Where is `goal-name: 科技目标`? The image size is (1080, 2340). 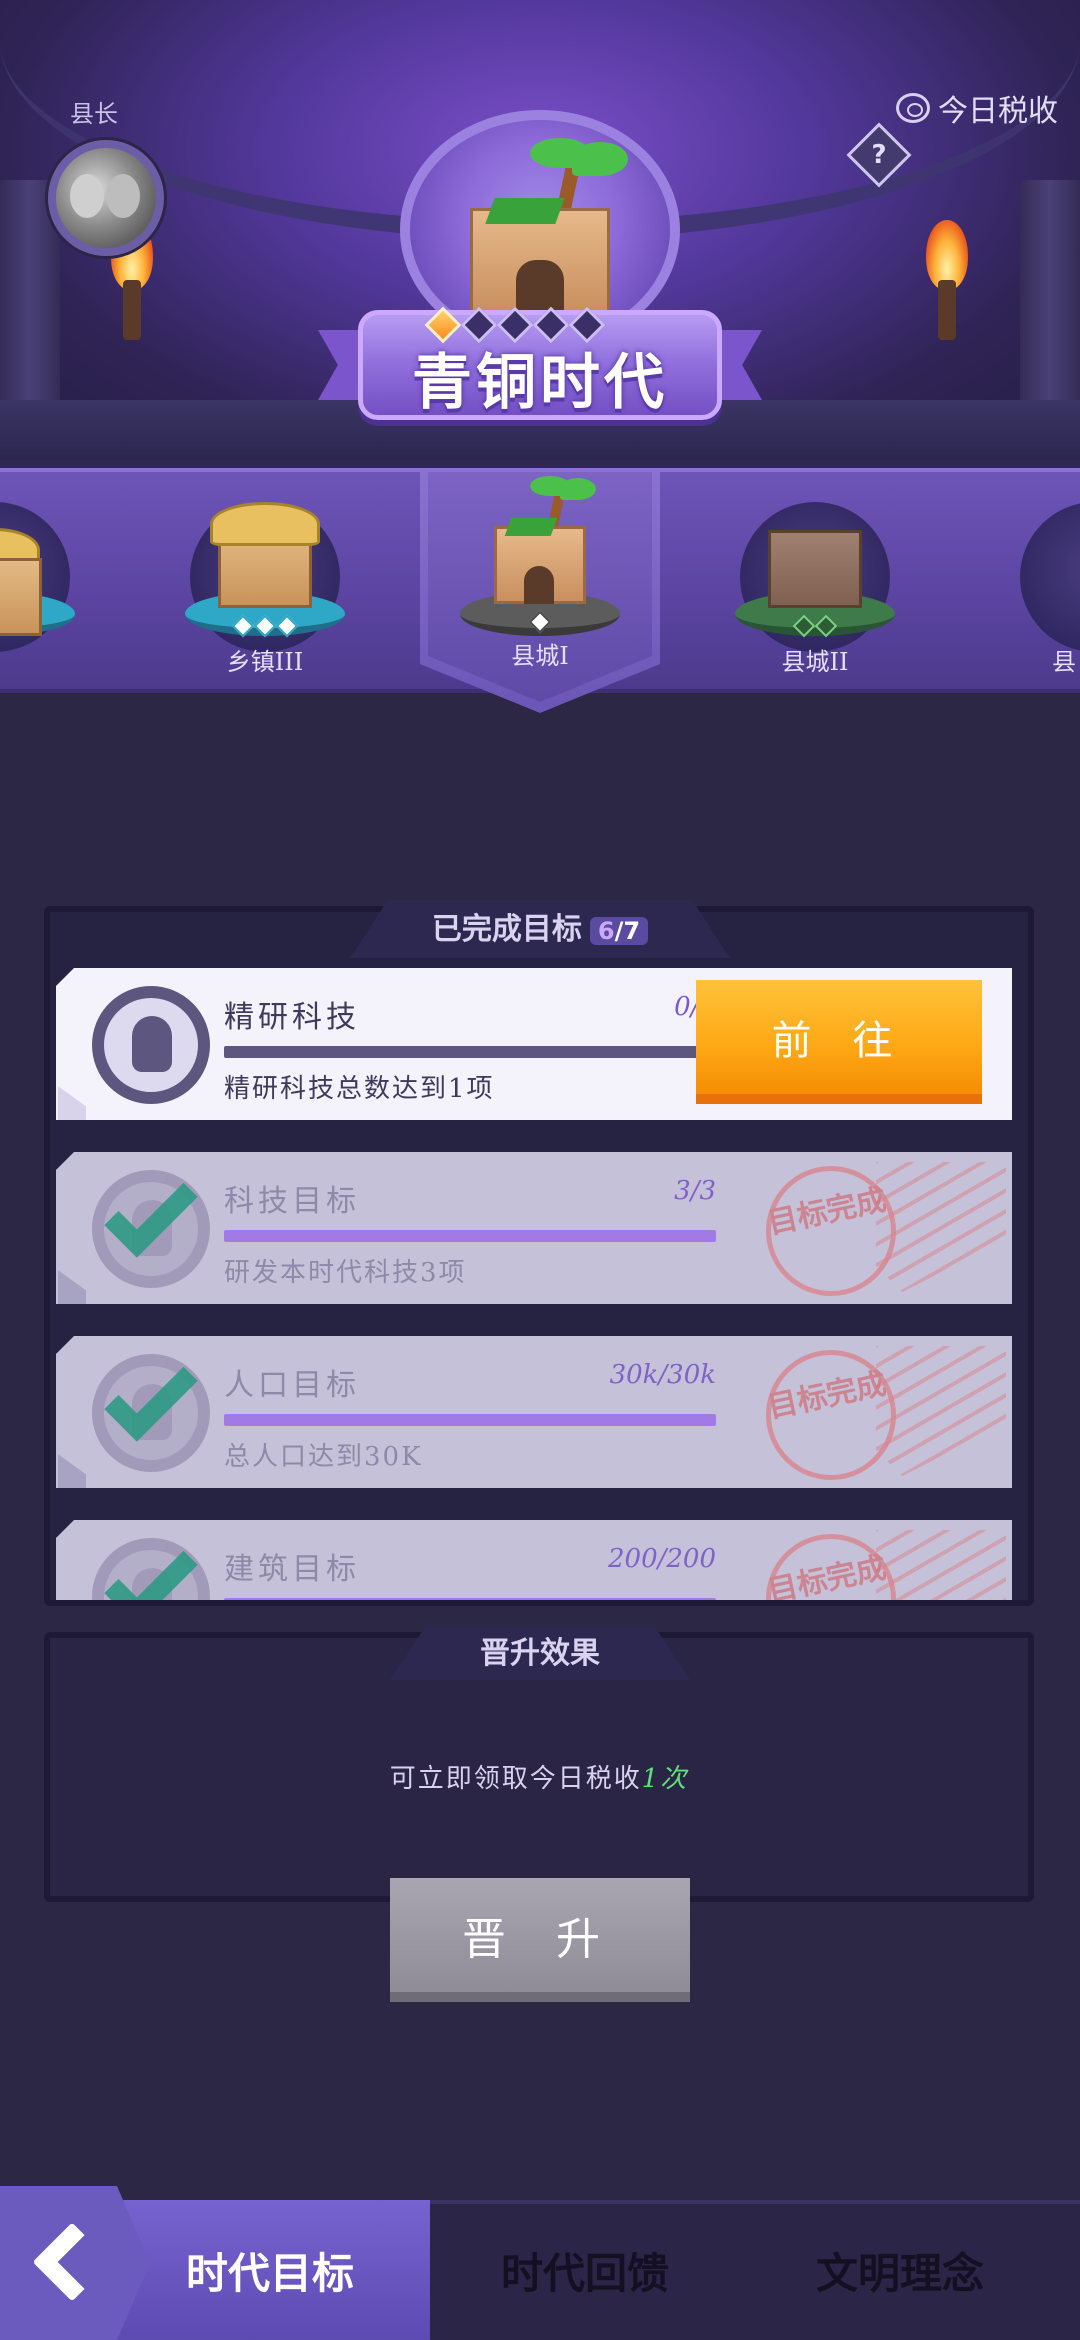 goal-name: 科技目标 is located at coordinates (292, 1201).